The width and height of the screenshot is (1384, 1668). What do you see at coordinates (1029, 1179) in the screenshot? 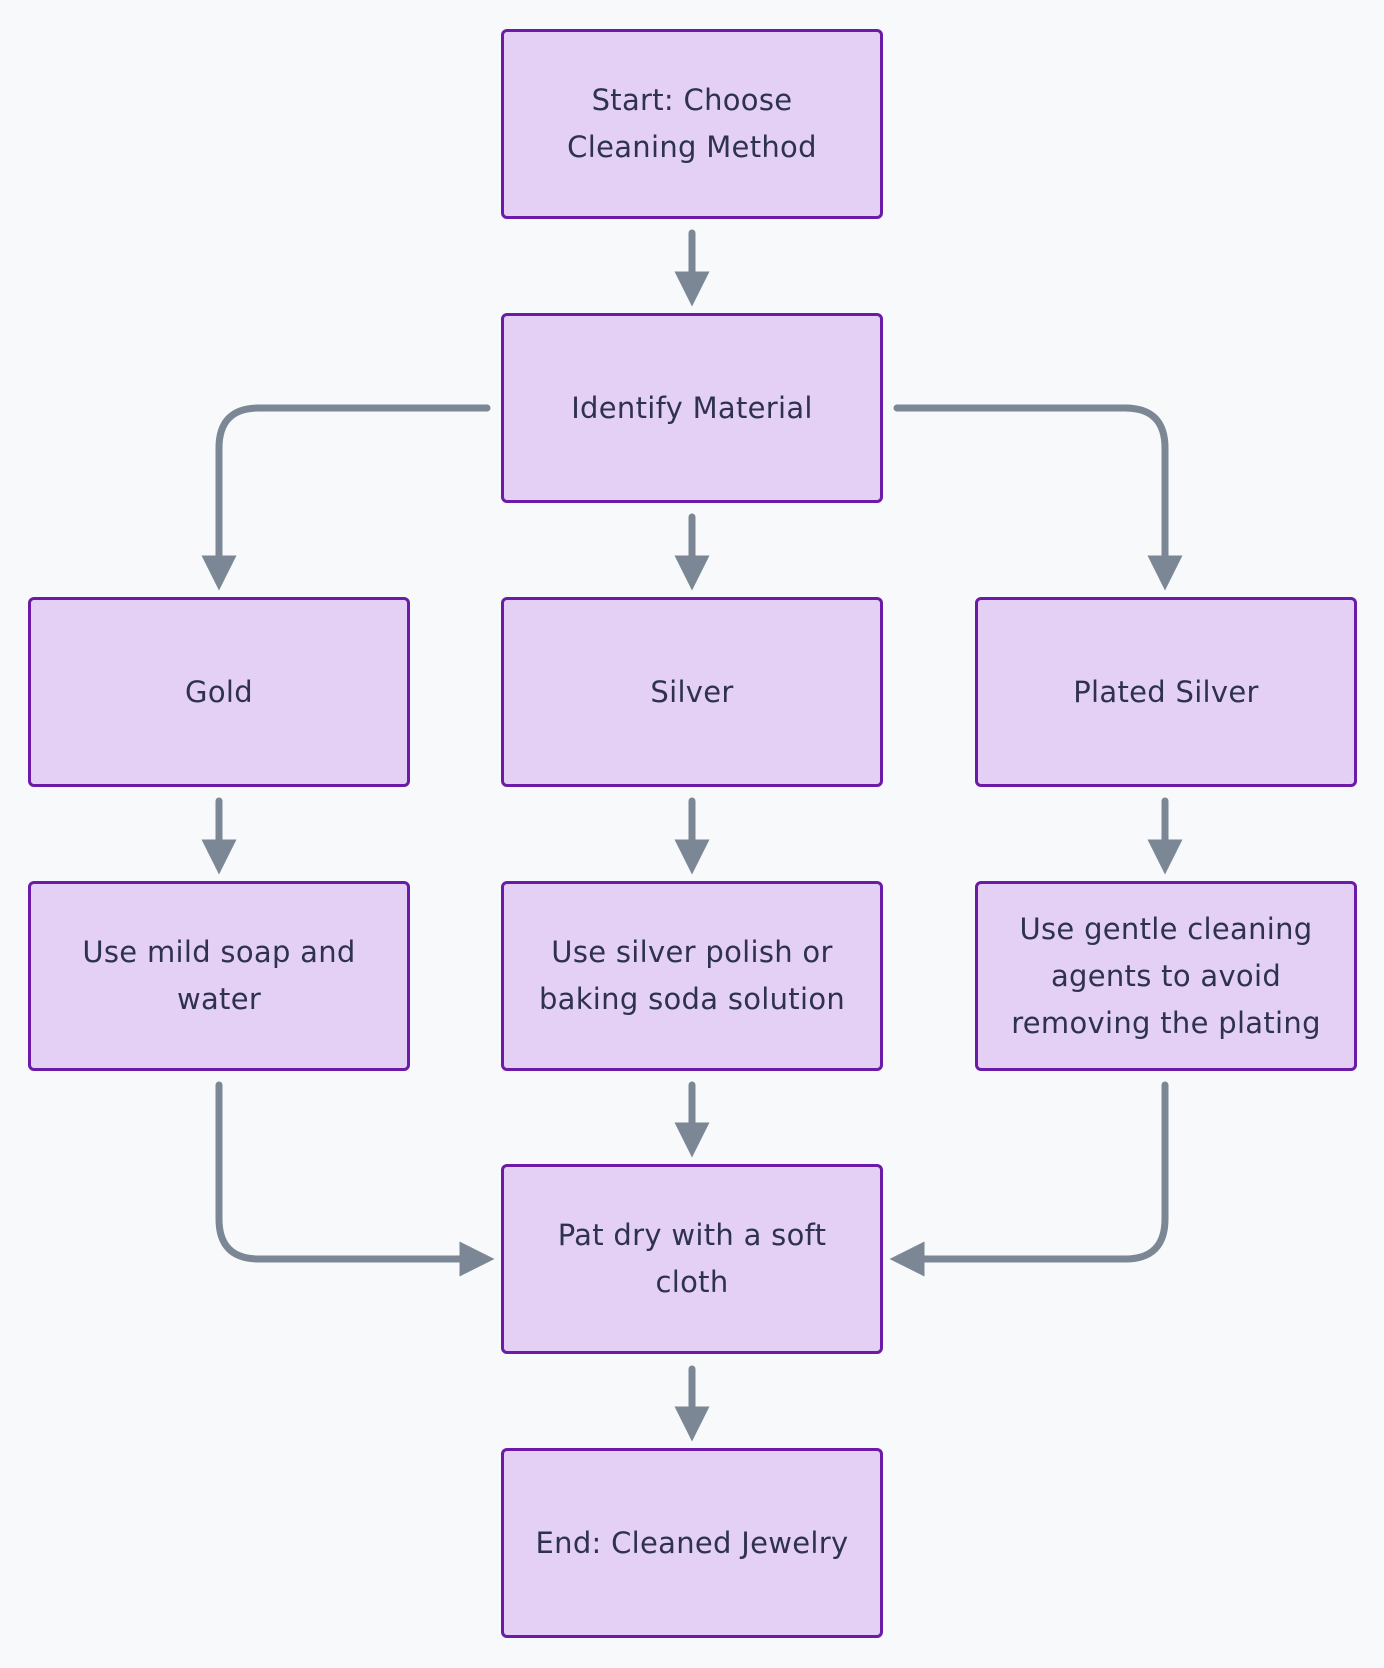
I see `edge-platedclean-dry` at bounding box center [1029, 1179].